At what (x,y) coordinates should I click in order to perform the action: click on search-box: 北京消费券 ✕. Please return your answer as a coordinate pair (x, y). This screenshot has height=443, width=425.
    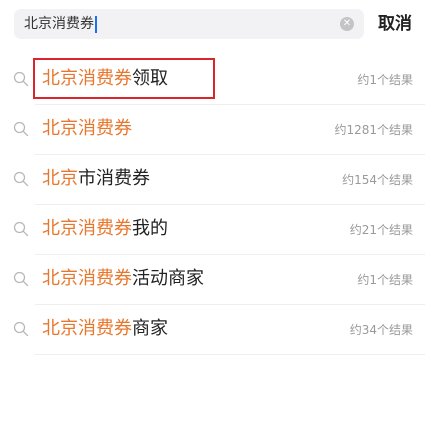
    Looking at the image, I should click on (189, 24).